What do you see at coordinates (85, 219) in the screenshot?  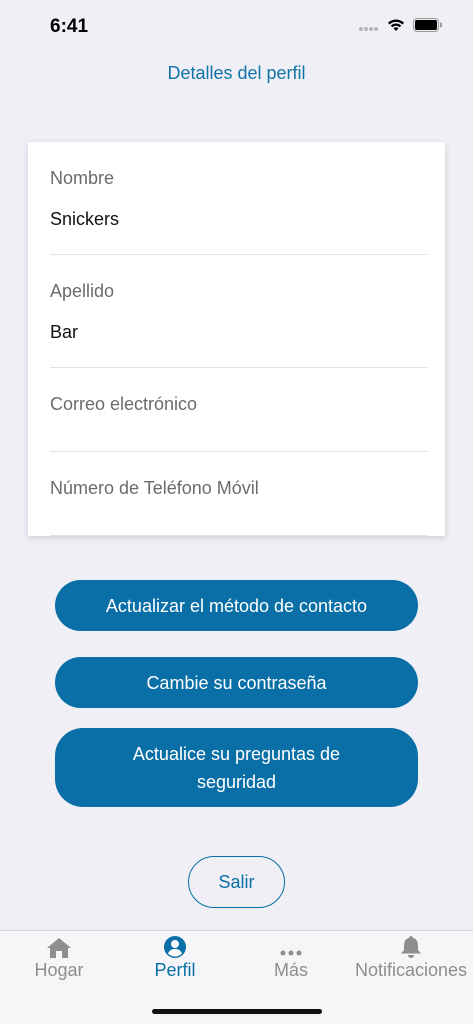 I see `first-name-value: Snickers` at bounding box center [85, 219].